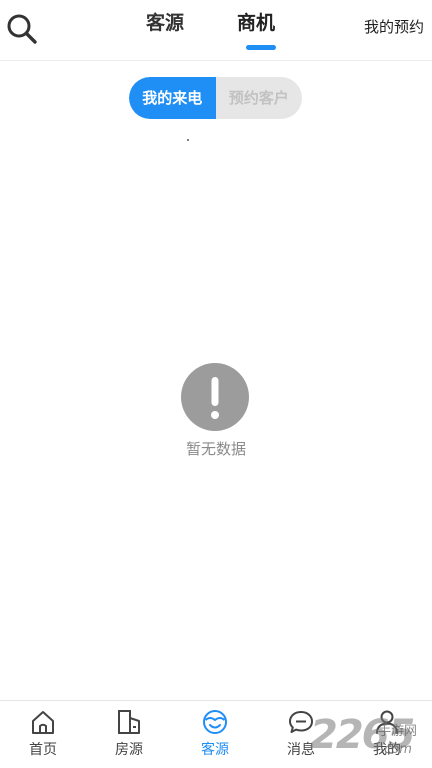  What do you see at coordinates (301, 722) in the screenshot?
I see `message-icon` at bounding box center [301, 722].